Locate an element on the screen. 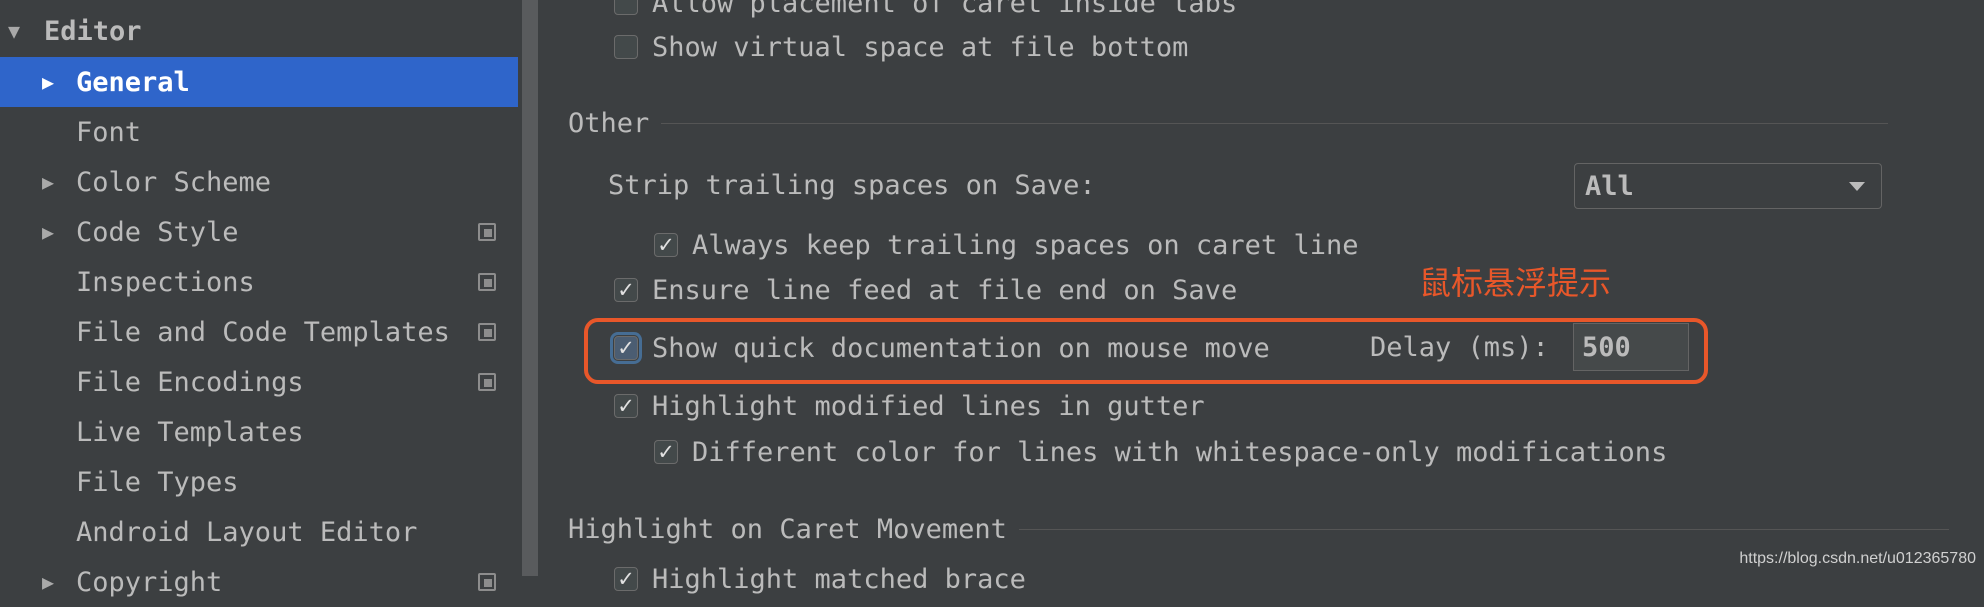 The height and width of the screenshot is (607, 1984). tree-item-font: Font is located at coordinates (259, 132).